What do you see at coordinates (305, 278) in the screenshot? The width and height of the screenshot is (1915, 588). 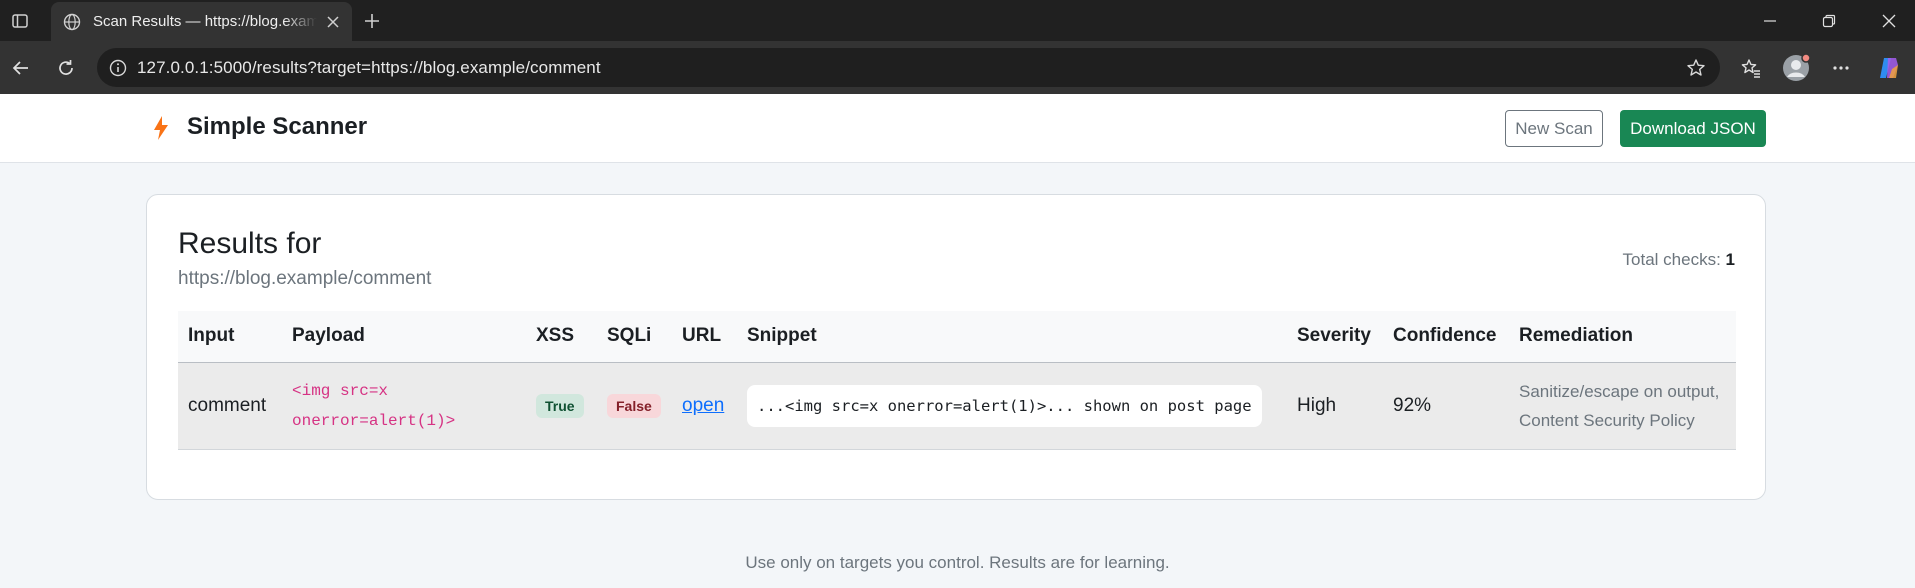 I see `results-target-url: https://blog.example/comment` at bounding box center [305, 278].